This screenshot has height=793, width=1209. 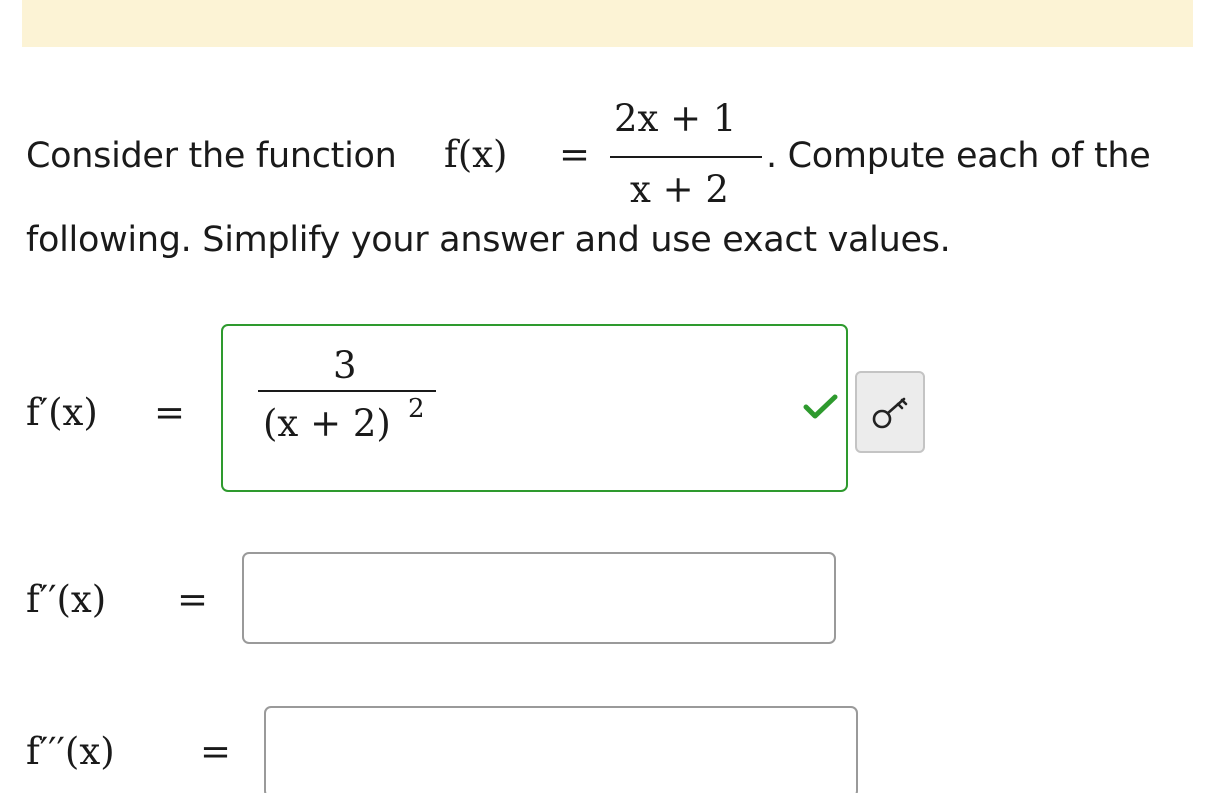 What do you see at coordinates (539, 598) in the screenshot?
I see `second-derivative-answer-field` at bounding box center [539, 598].